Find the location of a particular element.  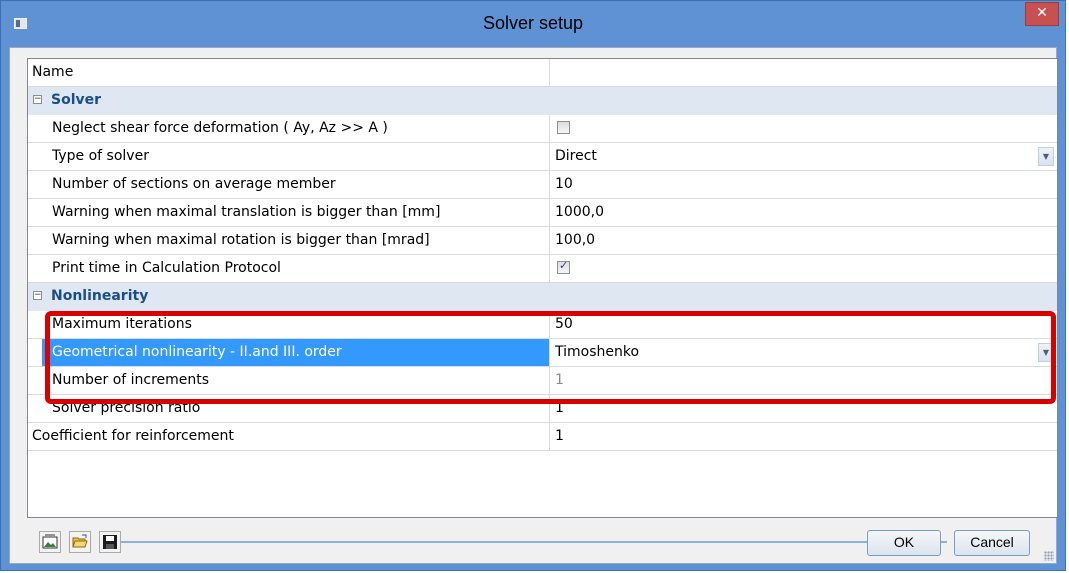

property-label-cell: Type of solver is located at coordinates (296, 156).